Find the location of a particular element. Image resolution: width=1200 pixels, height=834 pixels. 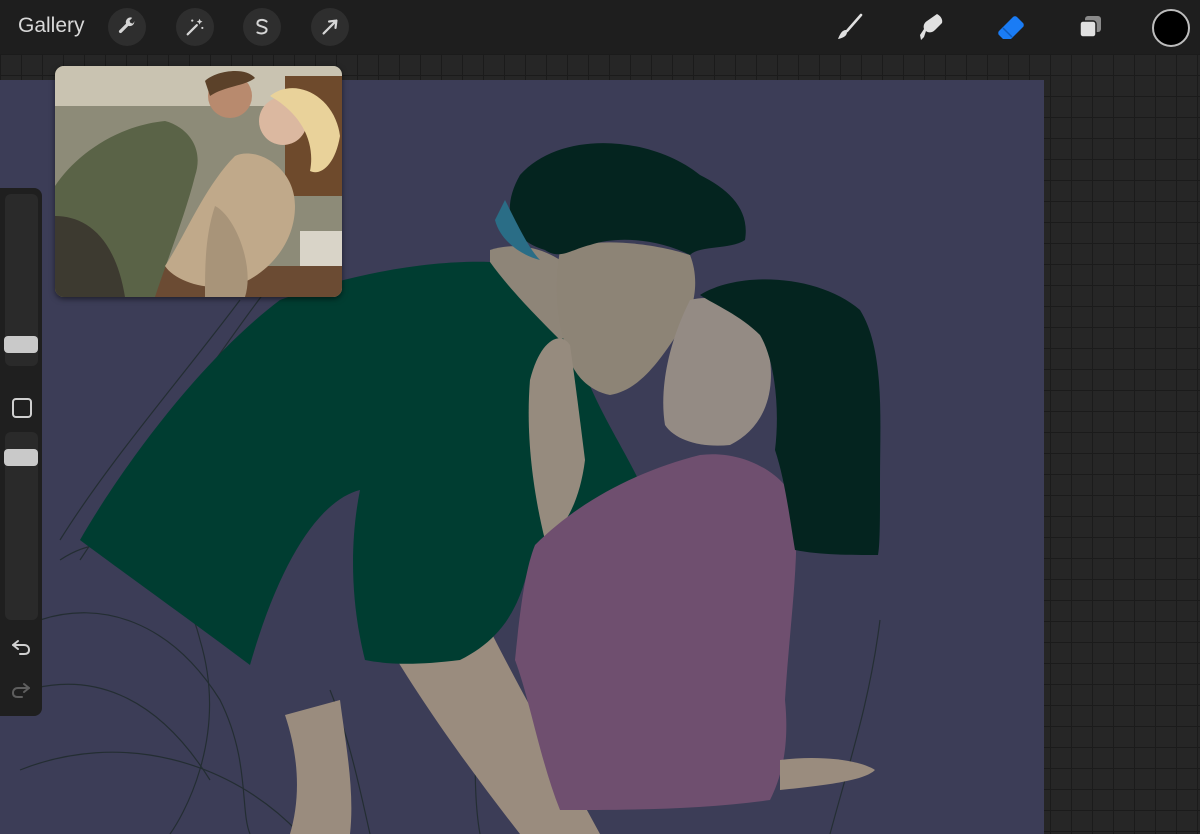

man-hand-lower is located at coordinates (318, 767).